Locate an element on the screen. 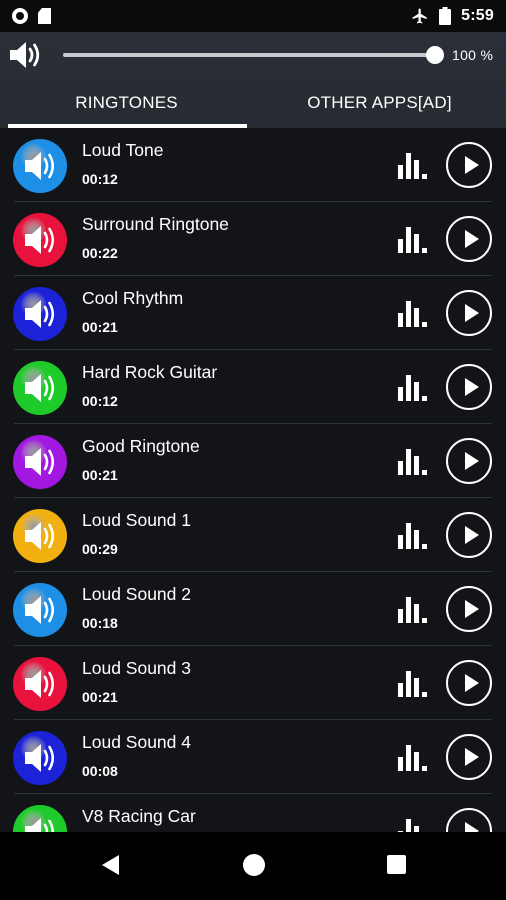 The width and height of the screenshot is (506, 900). volume-percent: 100 % is located at coordinates (473, 55).